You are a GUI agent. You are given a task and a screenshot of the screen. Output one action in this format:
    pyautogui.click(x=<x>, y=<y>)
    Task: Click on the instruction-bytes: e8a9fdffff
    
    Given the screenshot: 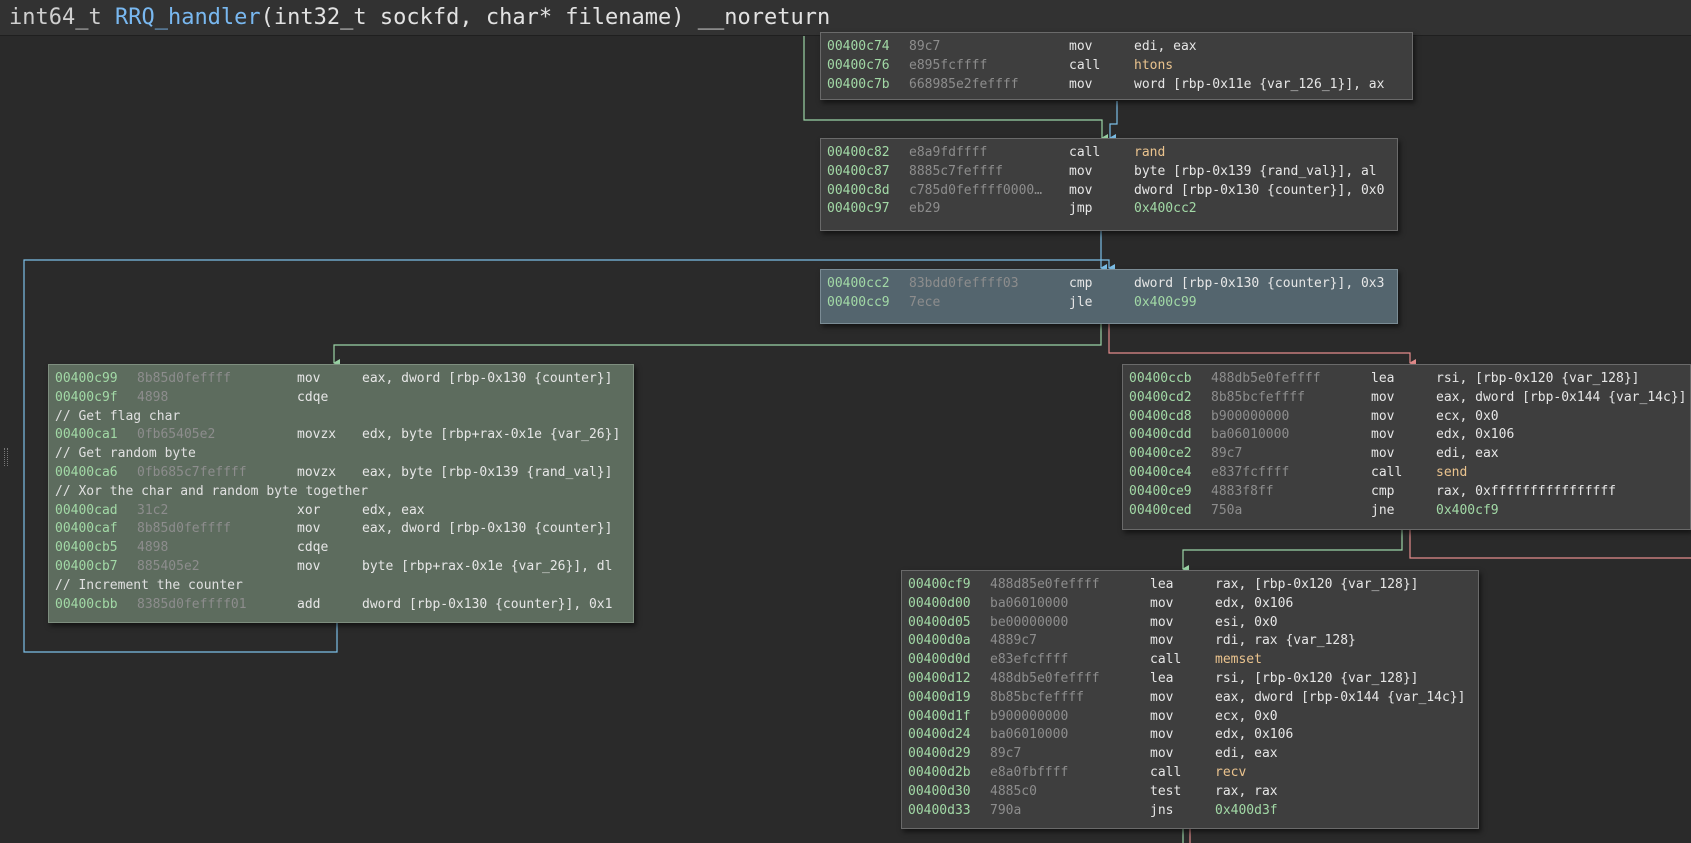 What is the action you would take?
    pyautogui.click(x=948, y=152)
    